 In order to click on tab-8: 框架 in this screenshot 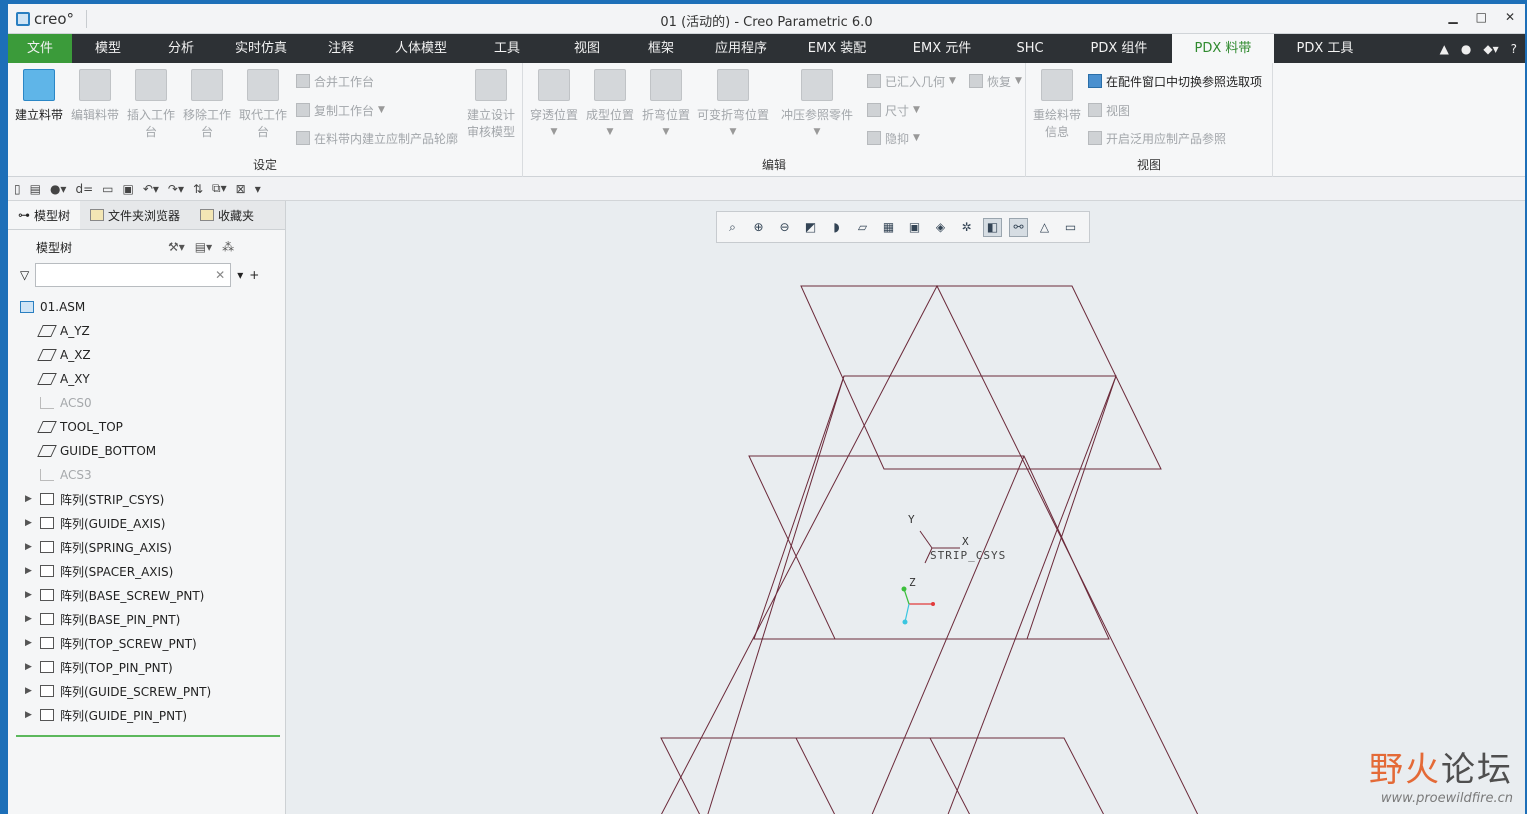, I will do `click(661, 48)`.